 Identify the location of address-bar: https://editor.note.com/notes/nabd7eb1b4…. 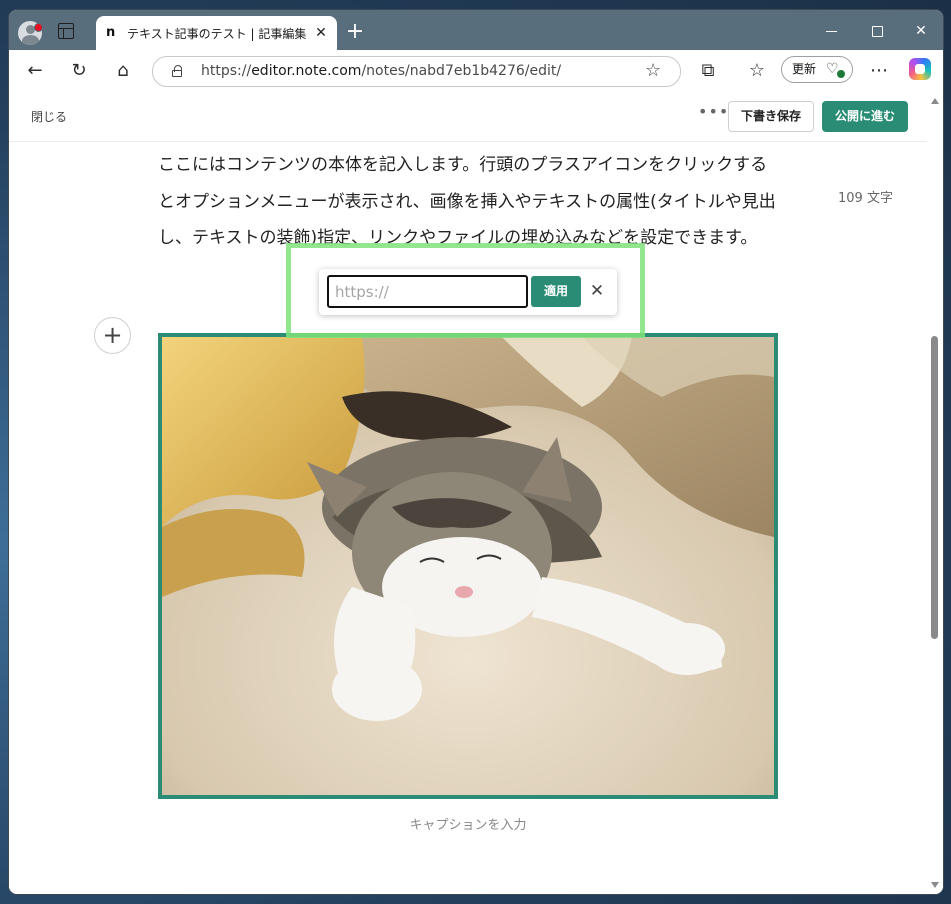
(416, 71).